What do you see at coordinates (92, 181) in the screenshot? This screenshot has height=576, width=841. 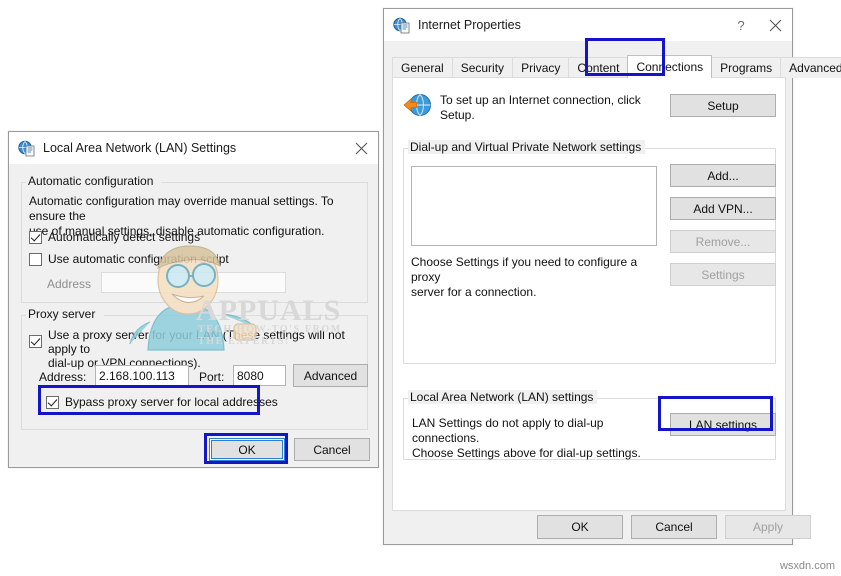 I see `auto-config-group-label: Automatic configuration` at bounding box center [92, 181].